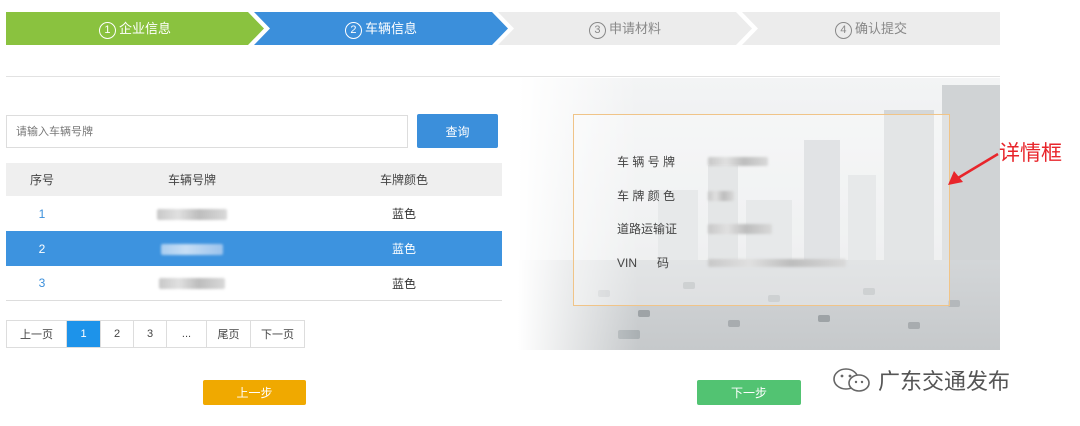 The width and height of the screenshot is (1080, 426). I want to click on blurred-color-value, so click(721, 195).